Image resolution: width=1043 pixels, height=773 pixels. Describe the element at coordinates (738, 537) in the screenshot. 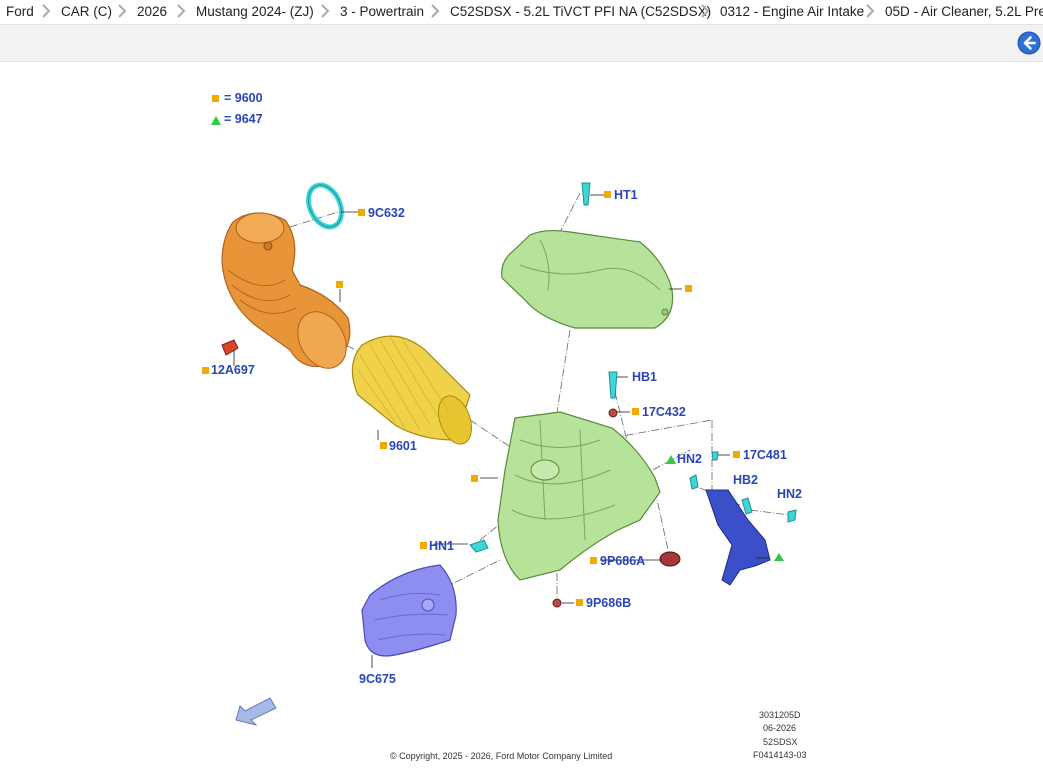

I see `bracket-part` at that location.